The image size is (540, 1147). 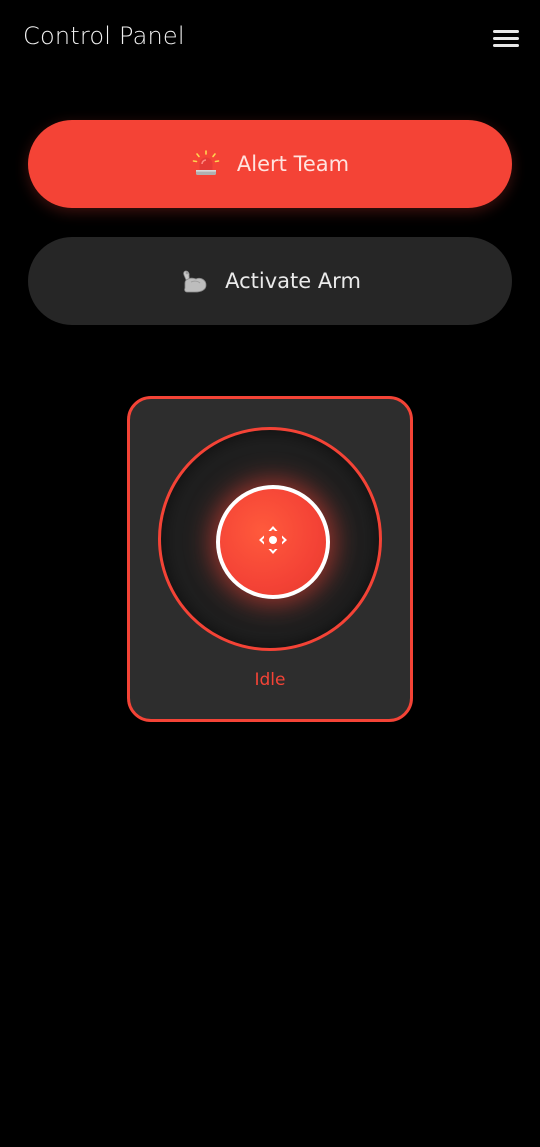 I want to click on page-title: Control Panel, so click(x=104, y=36).